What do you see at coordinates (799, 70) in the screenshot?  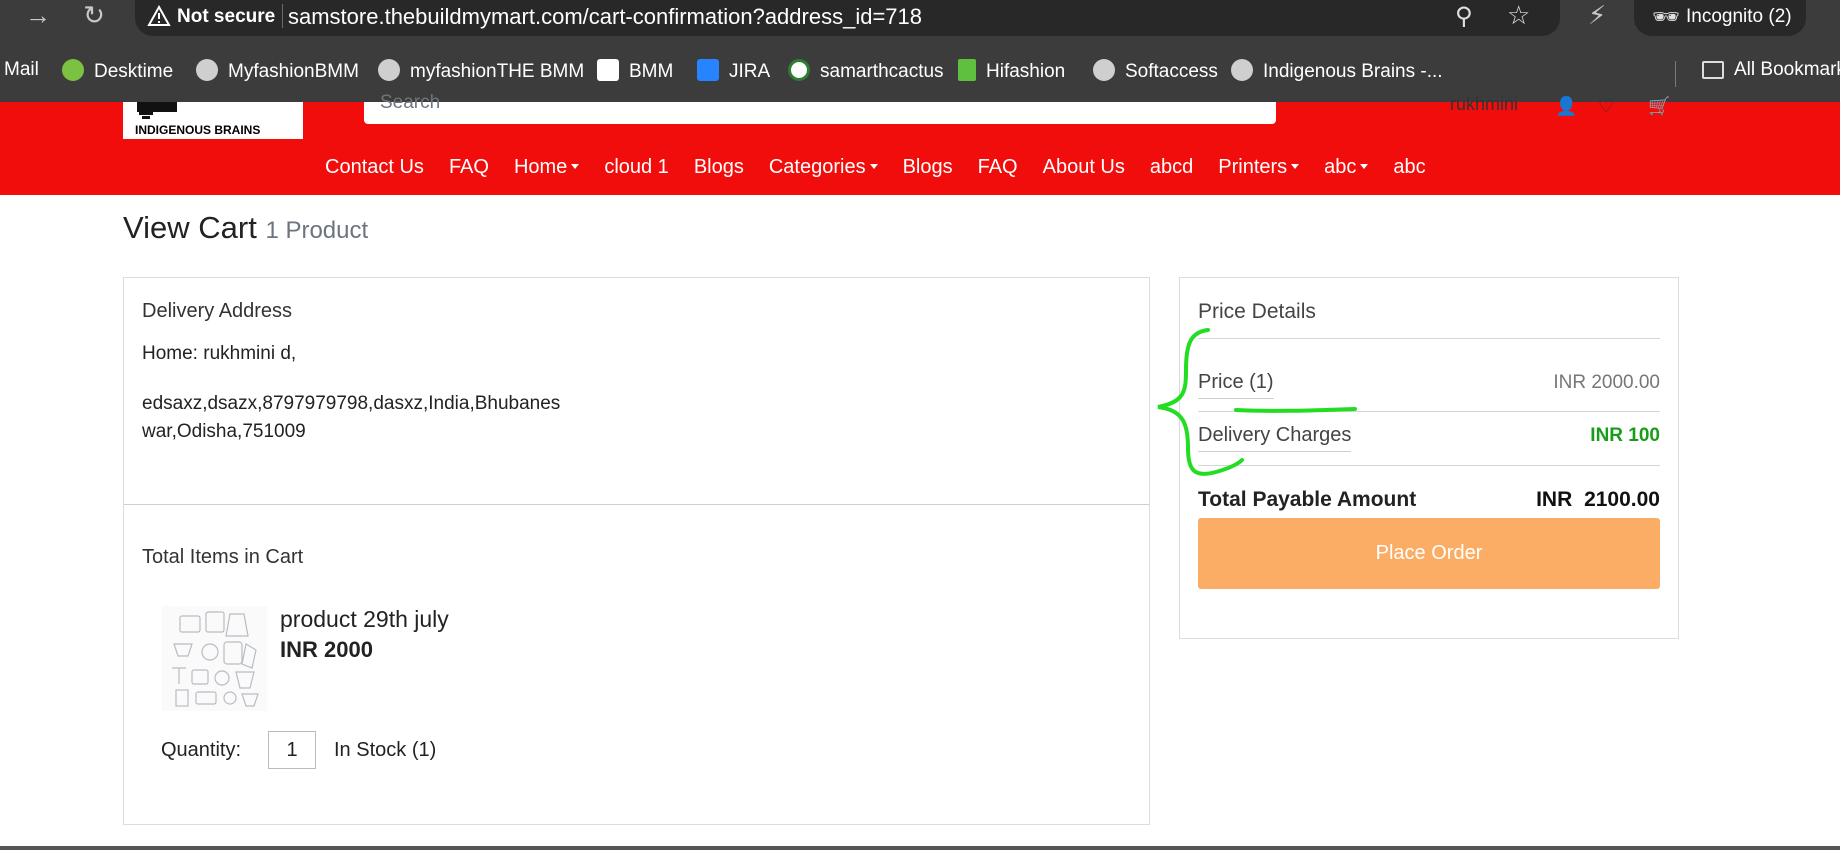 I see `cactus-icon` at bounding box center [799, 70].